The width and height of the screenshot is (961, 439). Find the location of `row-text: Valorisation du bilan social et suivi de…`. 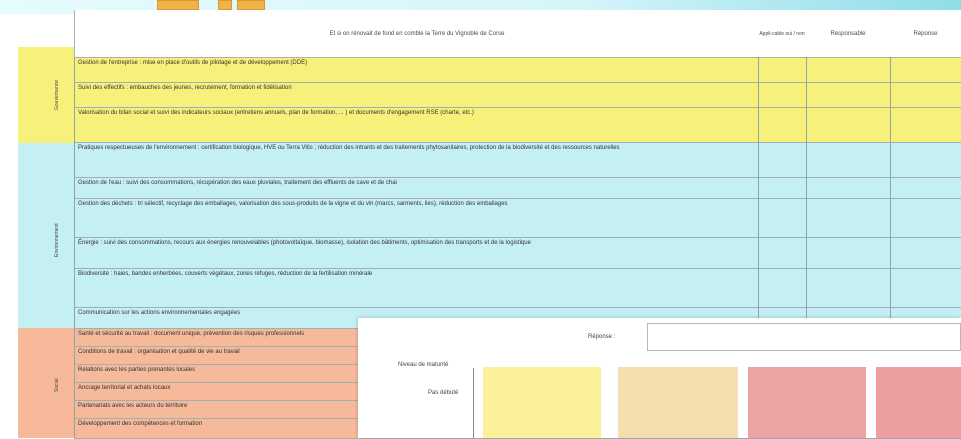

row-text: Valorisation du bilan social et suivi de… is located at coordinates (276, 113).